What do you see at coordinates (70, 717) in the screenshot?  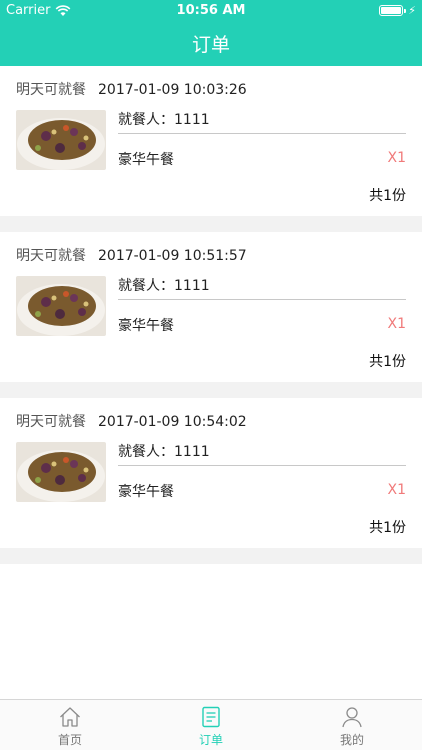 I see `home-icon` at bounding box center [70, 717].